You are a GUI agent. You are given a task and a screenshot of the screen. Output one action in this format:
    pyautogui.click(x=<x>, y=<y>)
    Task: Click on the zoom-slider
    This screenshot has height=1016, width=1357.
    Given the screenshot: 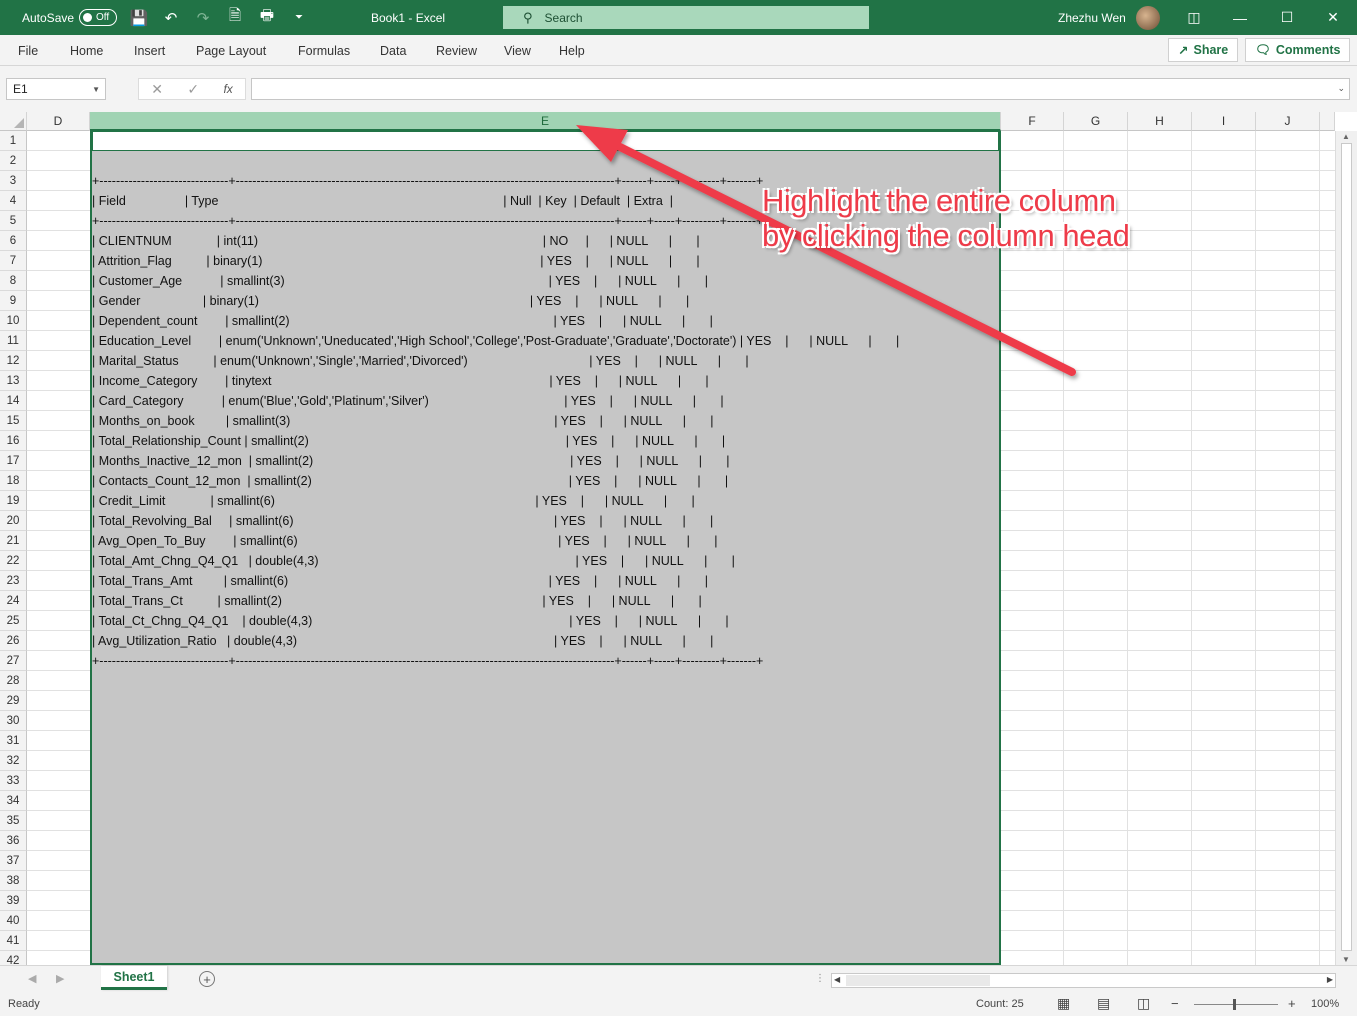 What is the action you would take?
    pyautogui.click(x=1236, y=1004)
    